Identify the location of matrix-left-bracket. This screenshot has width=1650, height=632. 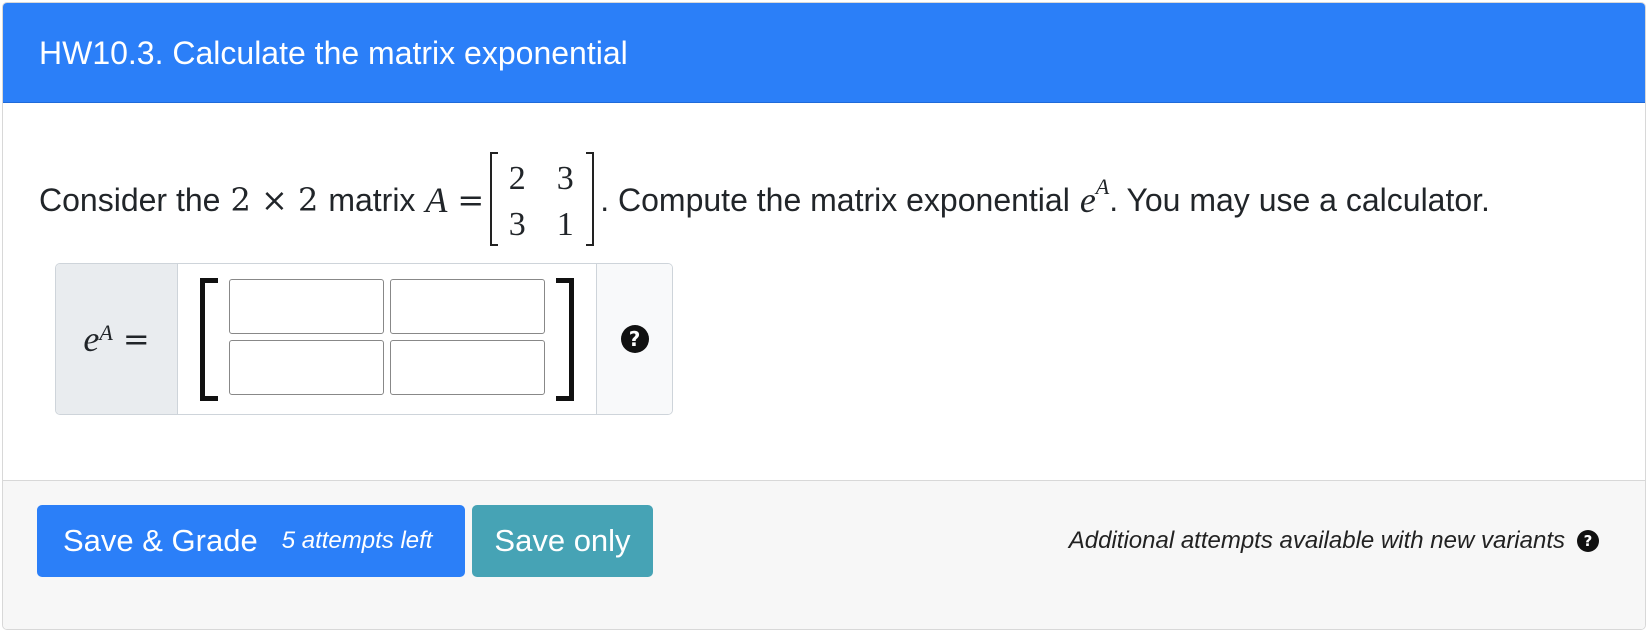
(494, 199).